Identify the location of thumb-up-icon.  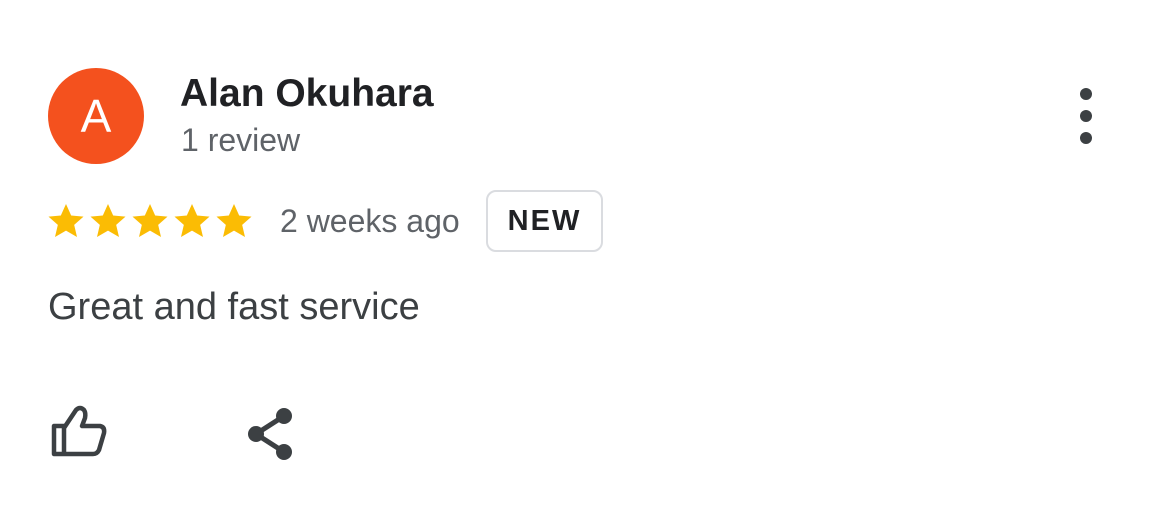
(79, 431).